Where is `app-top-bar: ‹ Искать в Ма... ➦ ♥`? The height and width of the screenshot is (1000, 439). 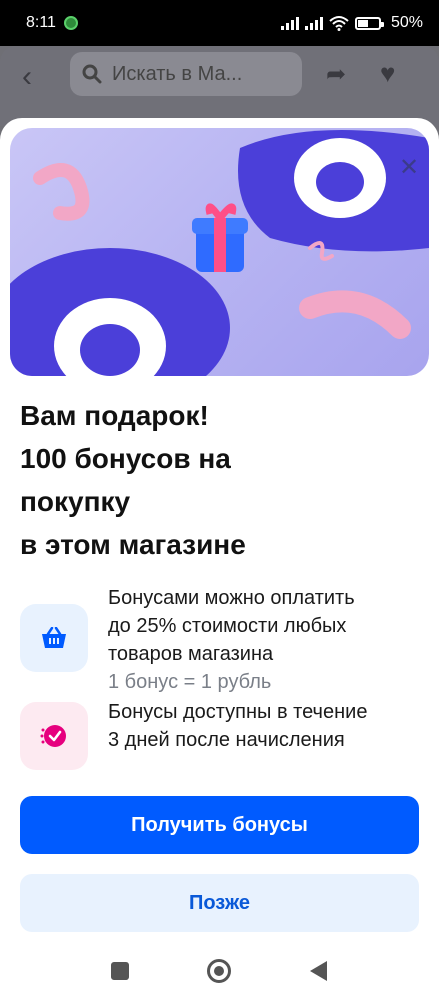
app-top-bar: ‹ Искать в Ма... ➦ ♥ is located at coordinates (219, 86).